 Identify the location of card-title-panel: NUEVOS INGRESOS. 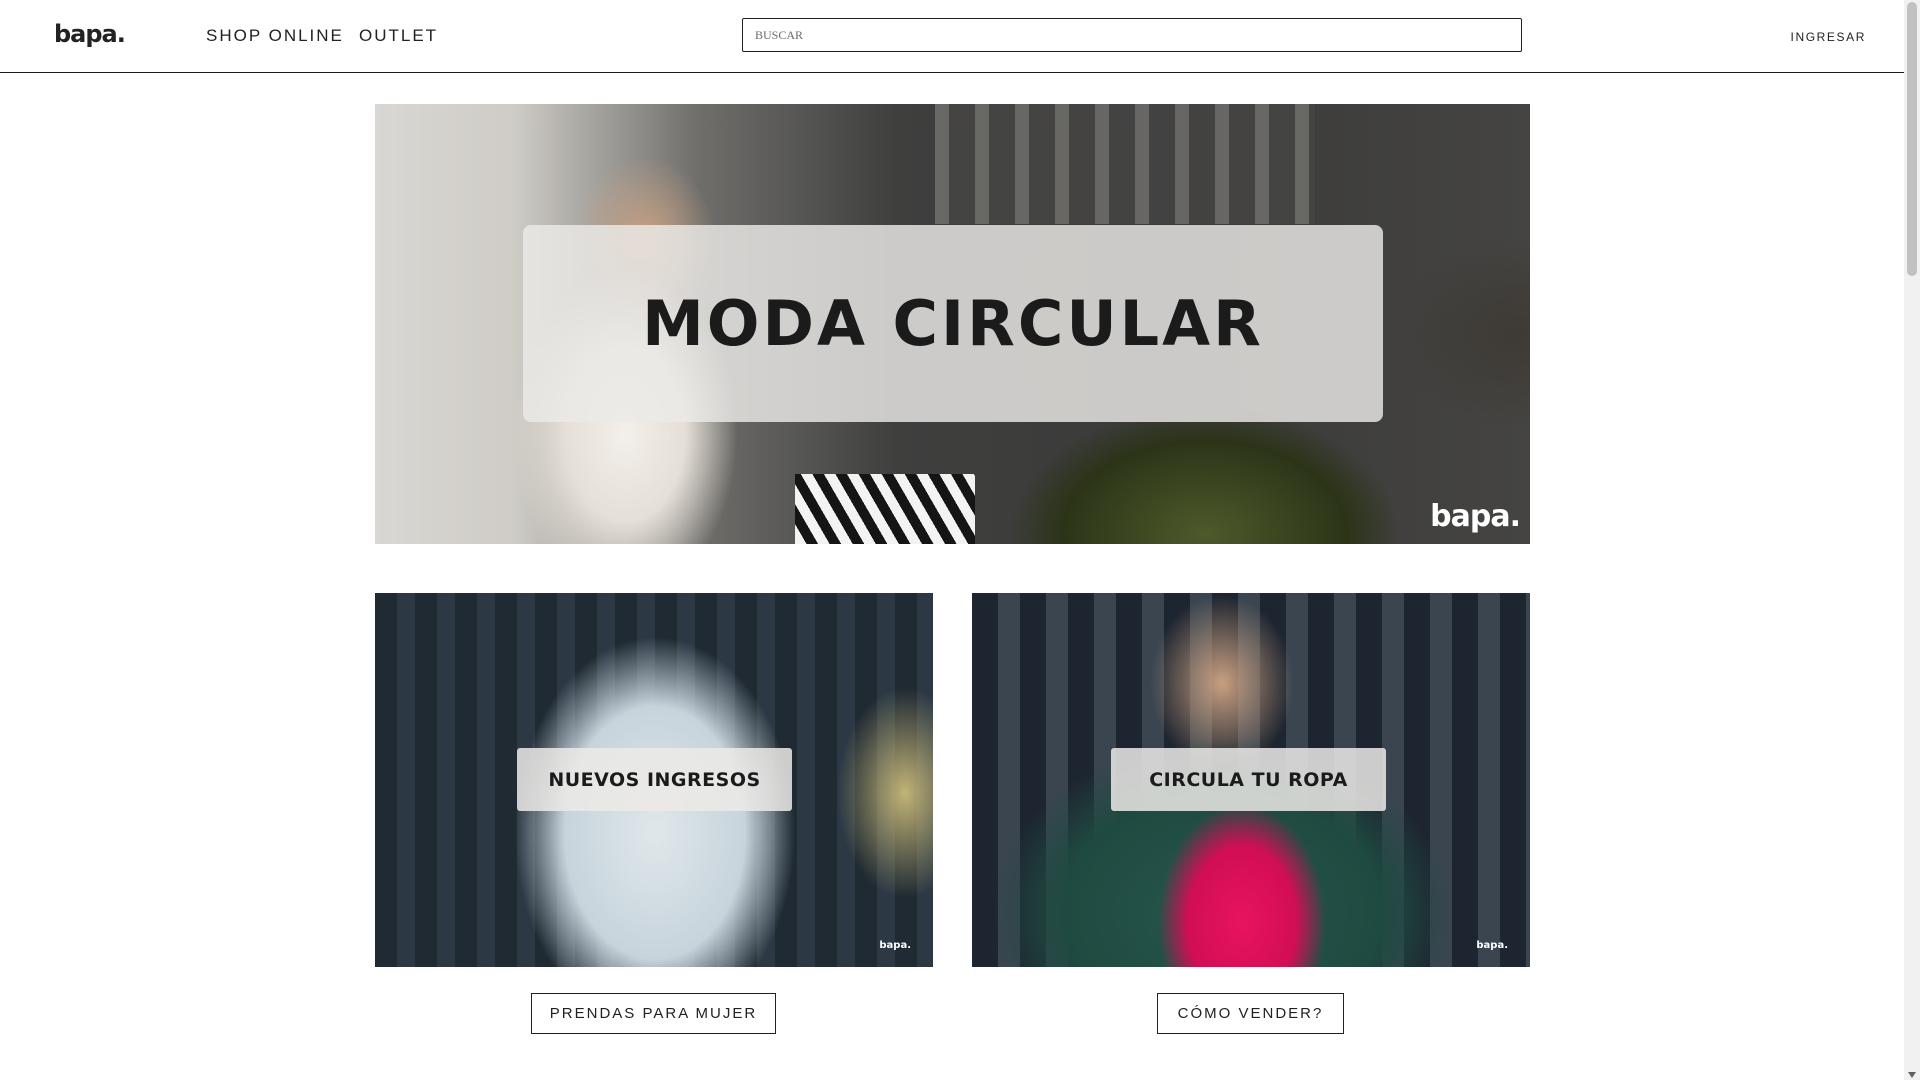
(654, 779).